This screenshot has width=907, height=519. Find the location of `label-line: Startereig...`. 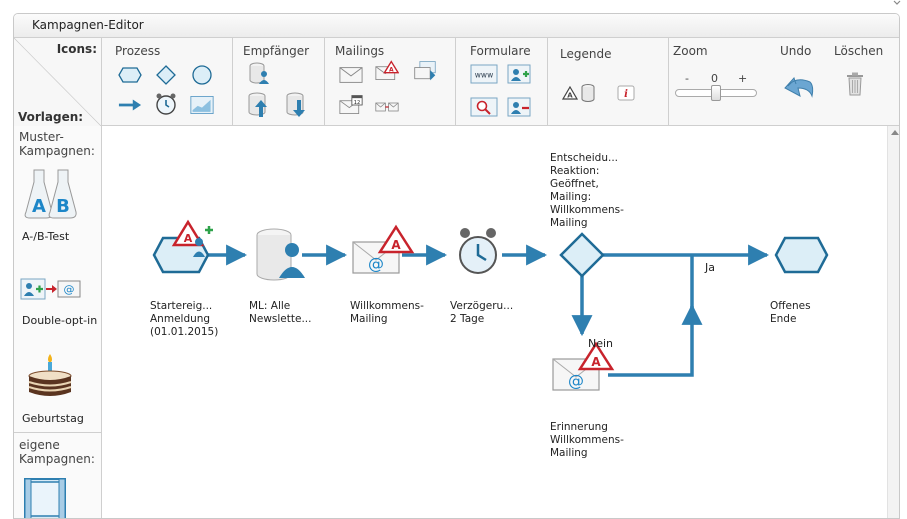

label-line: Startereig... is located at coordinates (181, 306).